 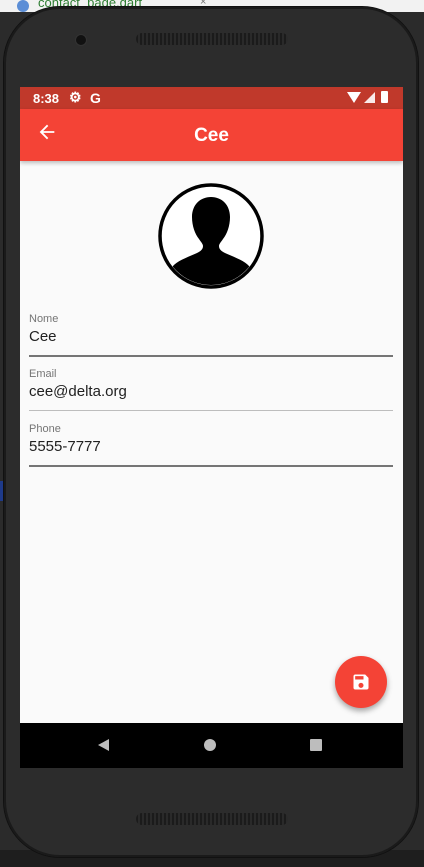 I want to click on battery-icon, so click(x=384, y=97).